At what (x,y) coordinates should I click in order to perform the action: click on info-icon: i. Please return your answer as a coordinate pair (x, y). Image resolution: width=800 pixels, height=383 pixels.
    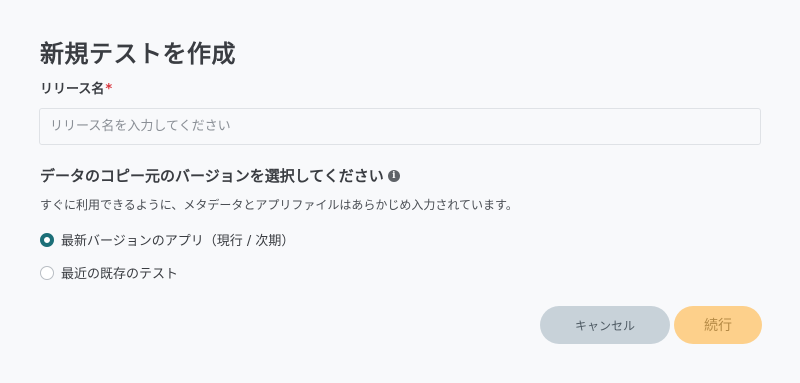
    Looking at the image, I should click on (393, 175).